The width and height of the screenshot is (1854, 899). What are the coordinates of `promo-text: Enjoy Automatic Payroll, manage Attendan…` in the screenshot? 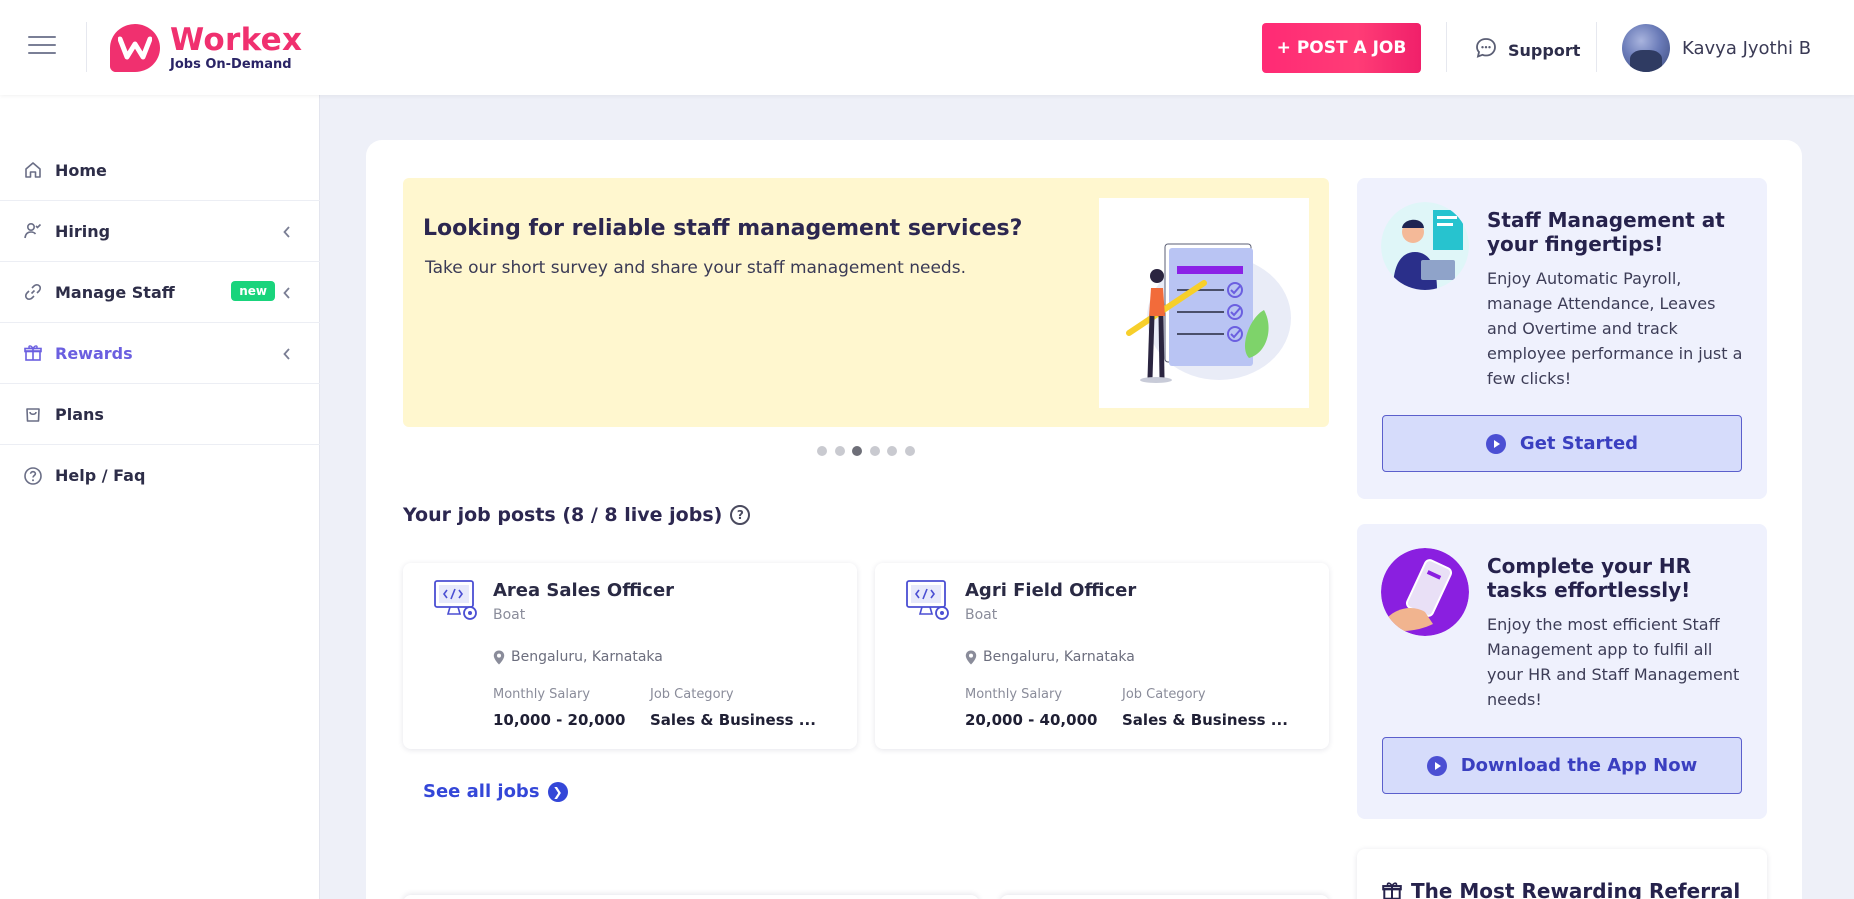 It's located at (1615, 328).